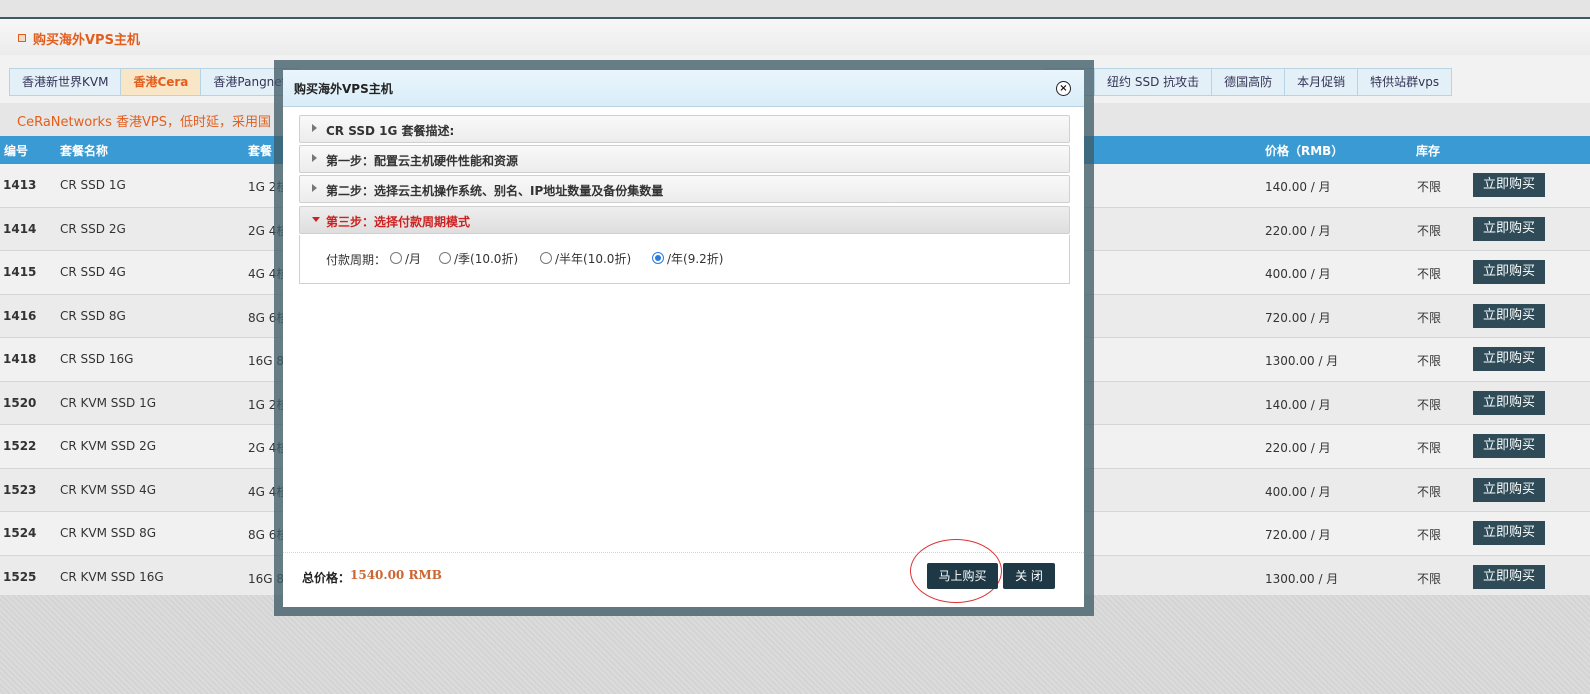 The image size is (1590, 694). I want to click on radio-quarterly-label: /季(10.0折), so click(486, 258).